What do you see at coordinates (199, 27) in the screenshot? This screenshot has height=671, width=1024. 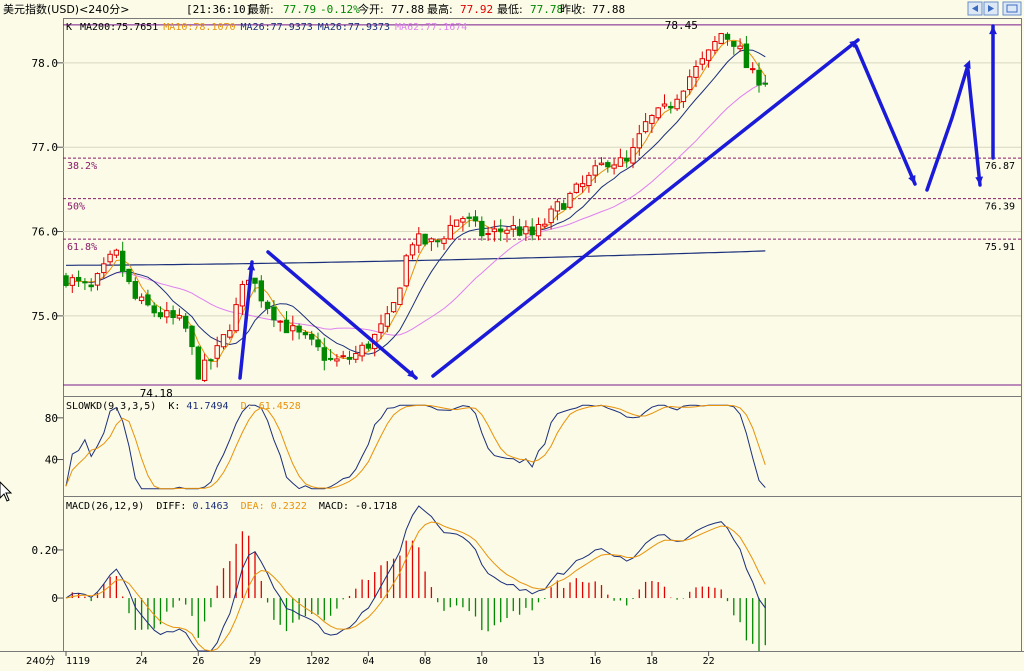 I see `ma-legend-entry: MA10:78.1070` at bounding box center [199, 27].